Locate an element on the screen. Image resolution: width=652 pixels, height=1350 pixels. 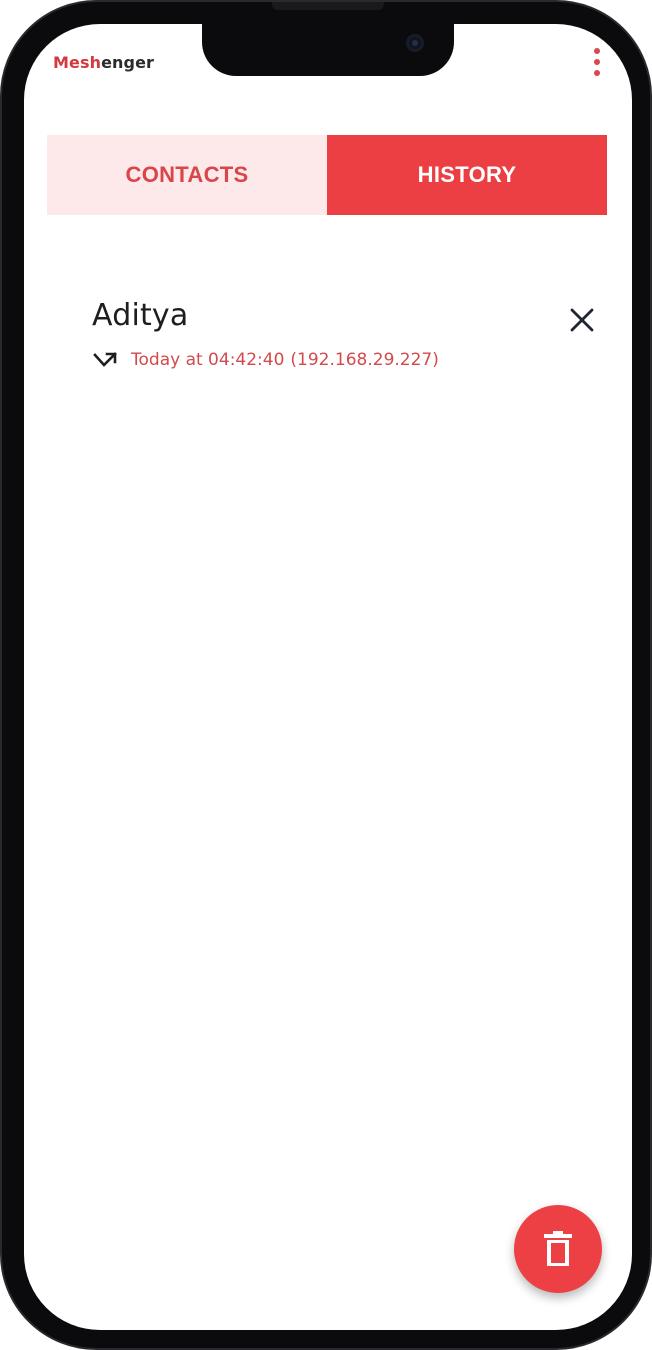
tab-contacts: CONTACTS is located at coordinates (187, 175).